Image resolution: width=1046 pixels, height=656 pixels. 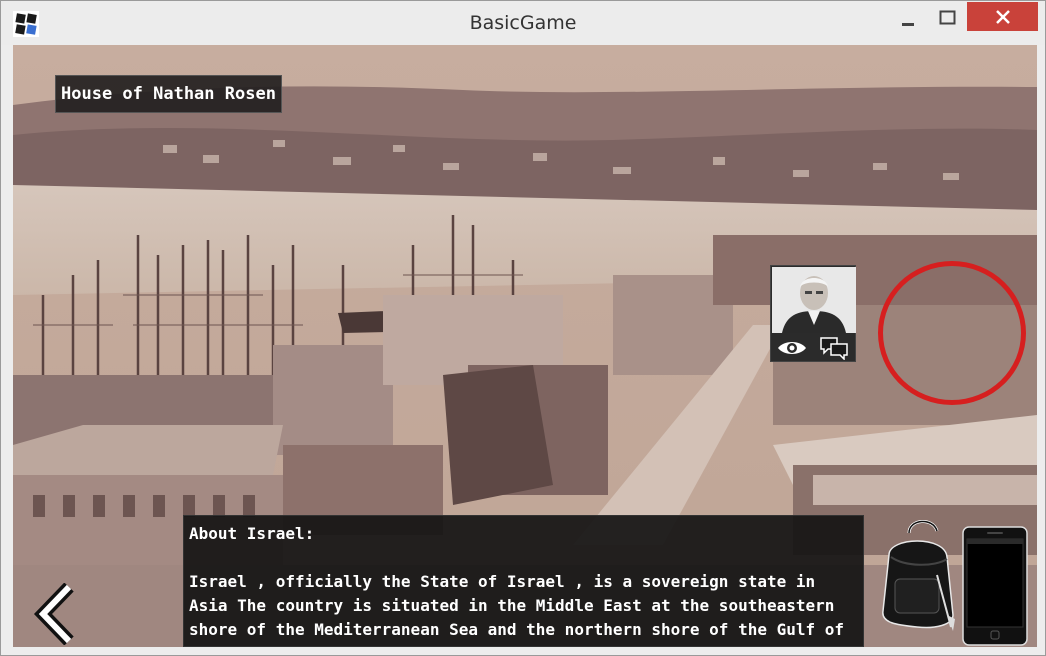 I want to click on info-title: About Israel:, so click(x=252, y=533).